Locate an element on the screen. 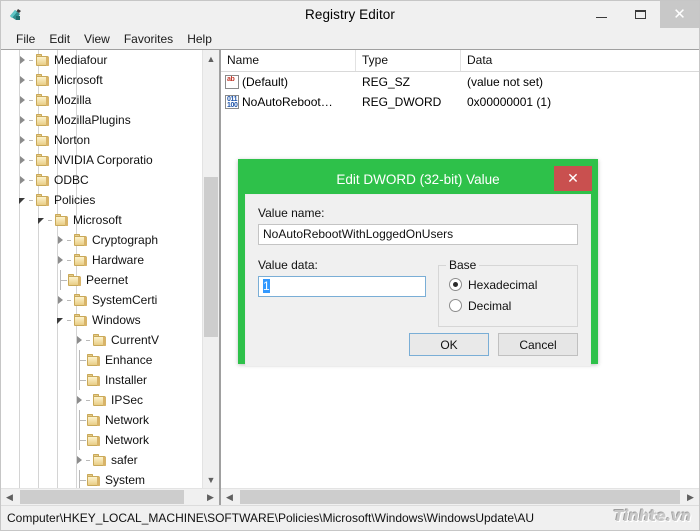  ok-button: OK is located at coordinates (449, 344).